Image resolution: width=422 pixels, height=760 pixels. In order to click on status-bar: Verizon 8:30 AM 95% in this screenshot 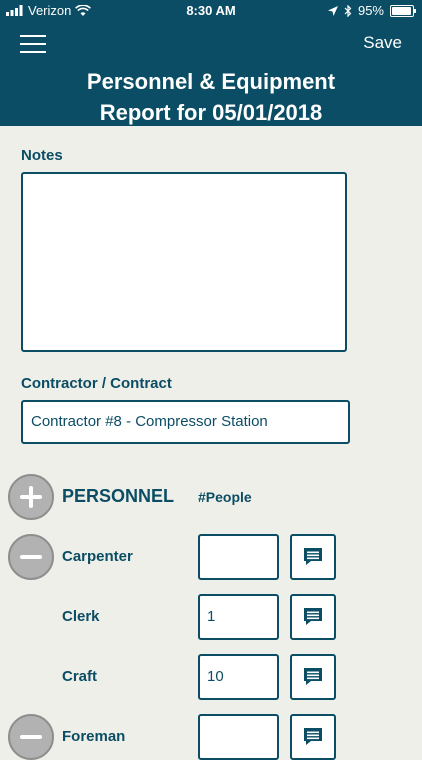, I will do `click(211, 11)`.